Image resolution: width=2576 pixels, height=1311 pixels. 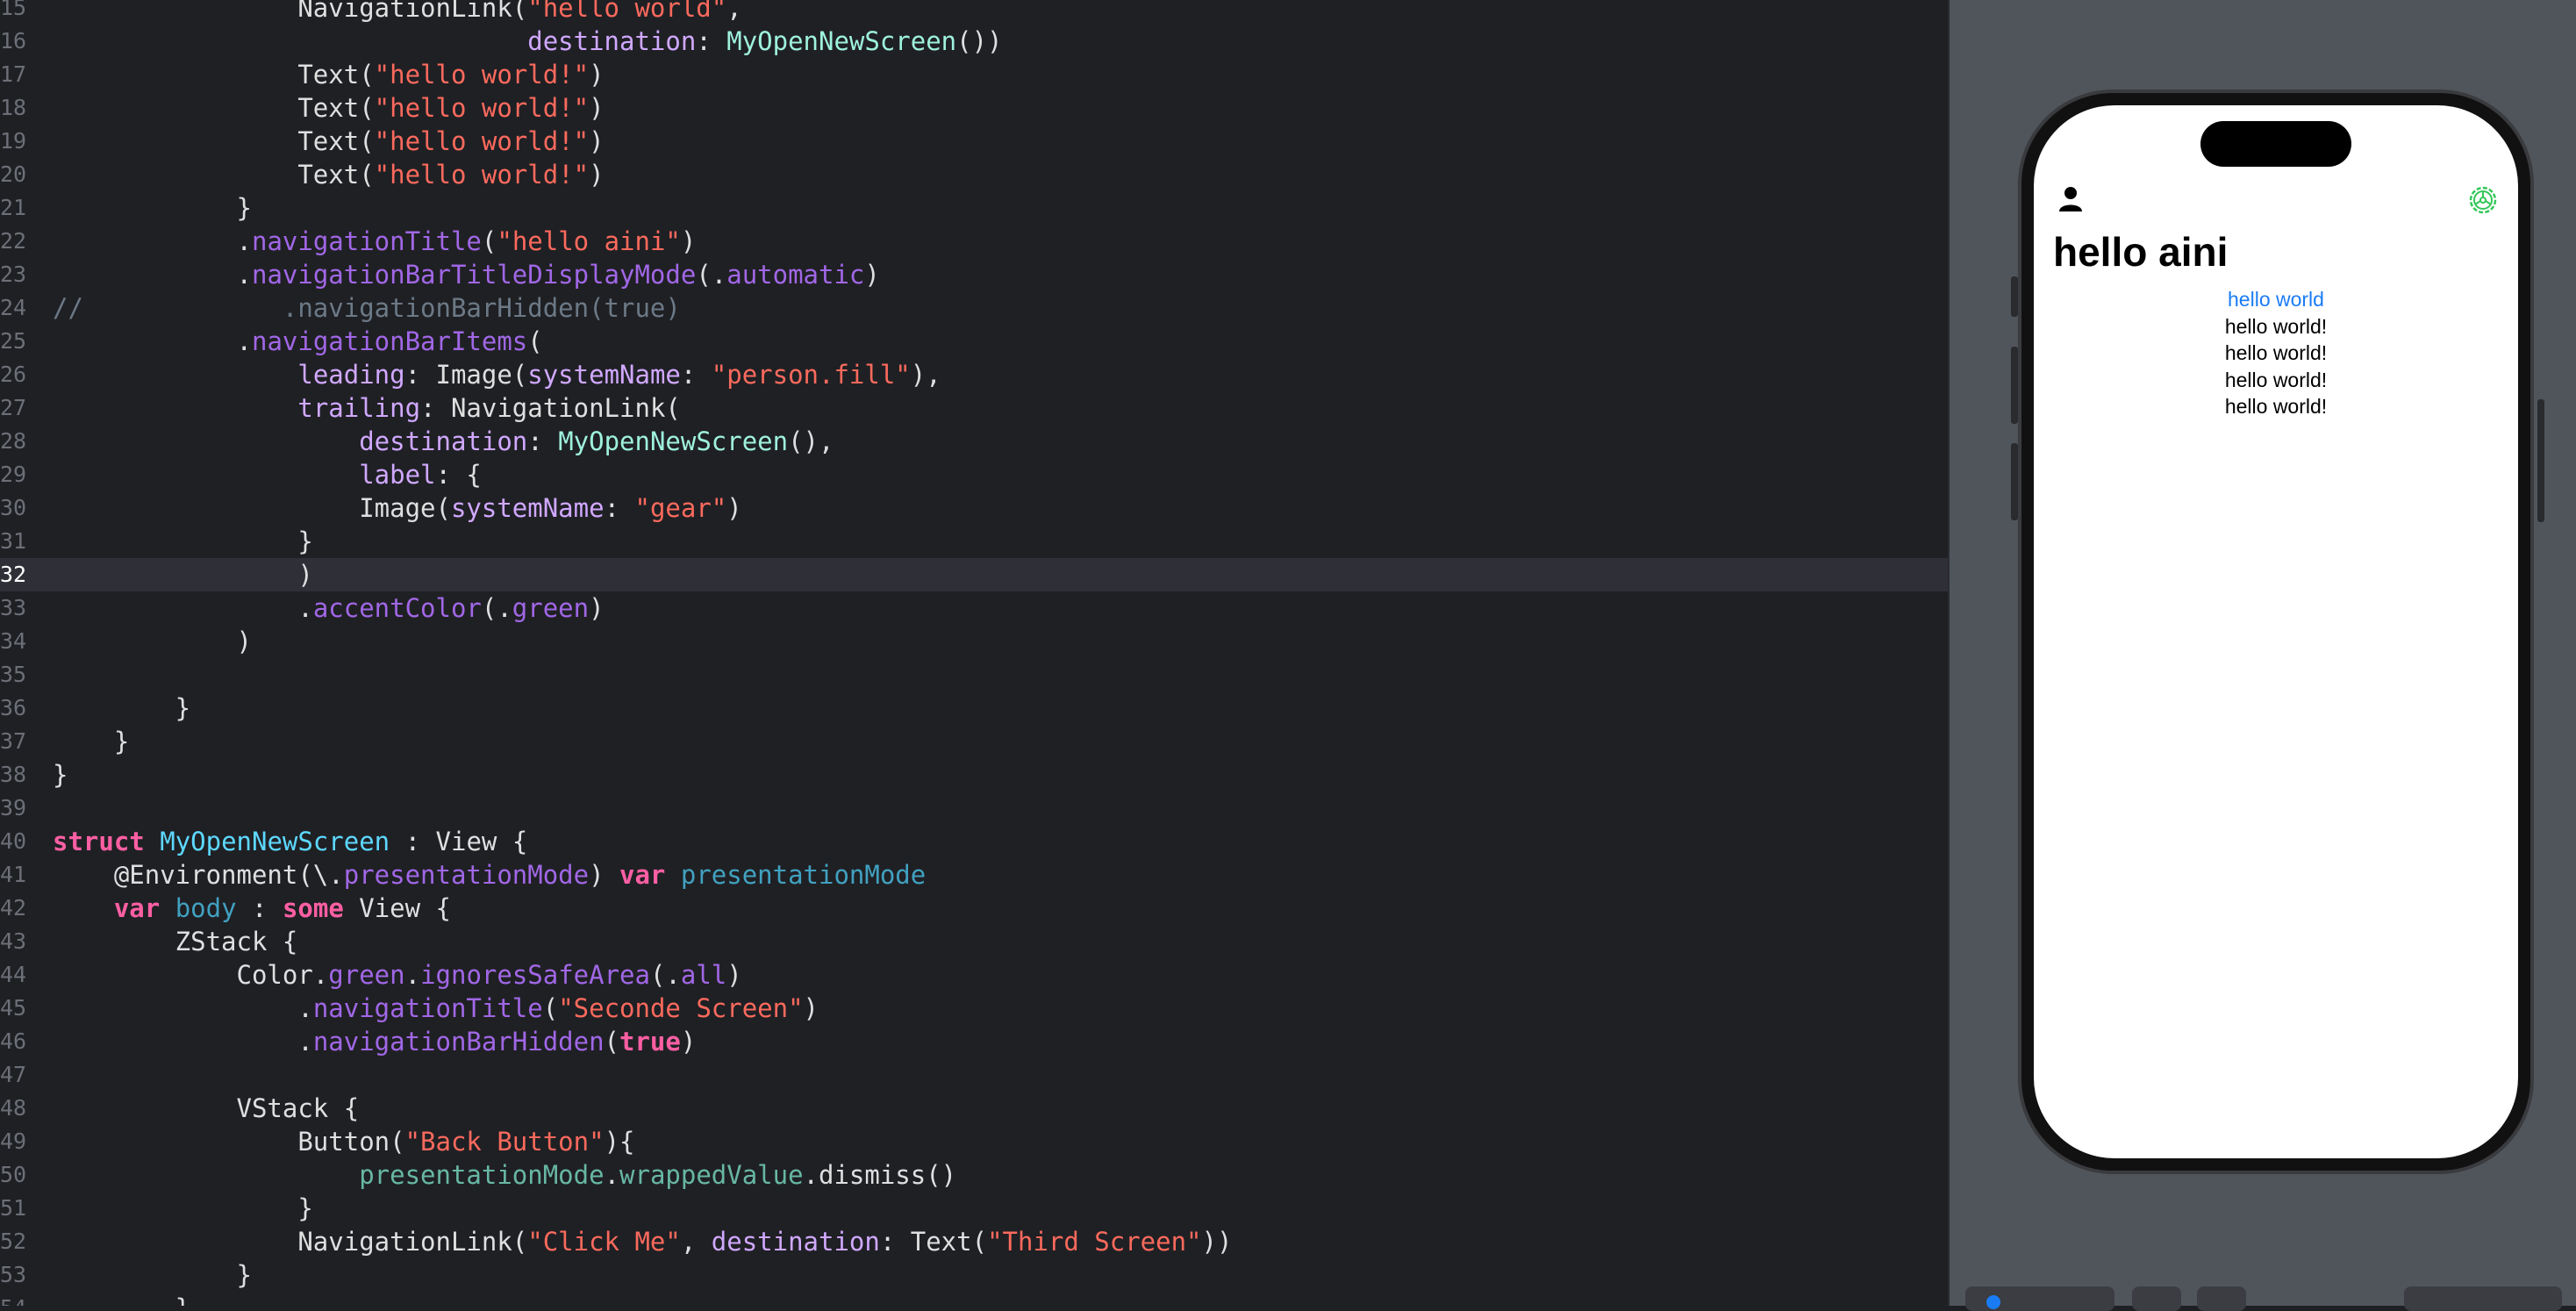 What do you see at coordinates (974, 975) in the screenshot?
I see `code-line: 44 Color.green.ignoresSafeArea(.all)` at bounding box center [974, 975].